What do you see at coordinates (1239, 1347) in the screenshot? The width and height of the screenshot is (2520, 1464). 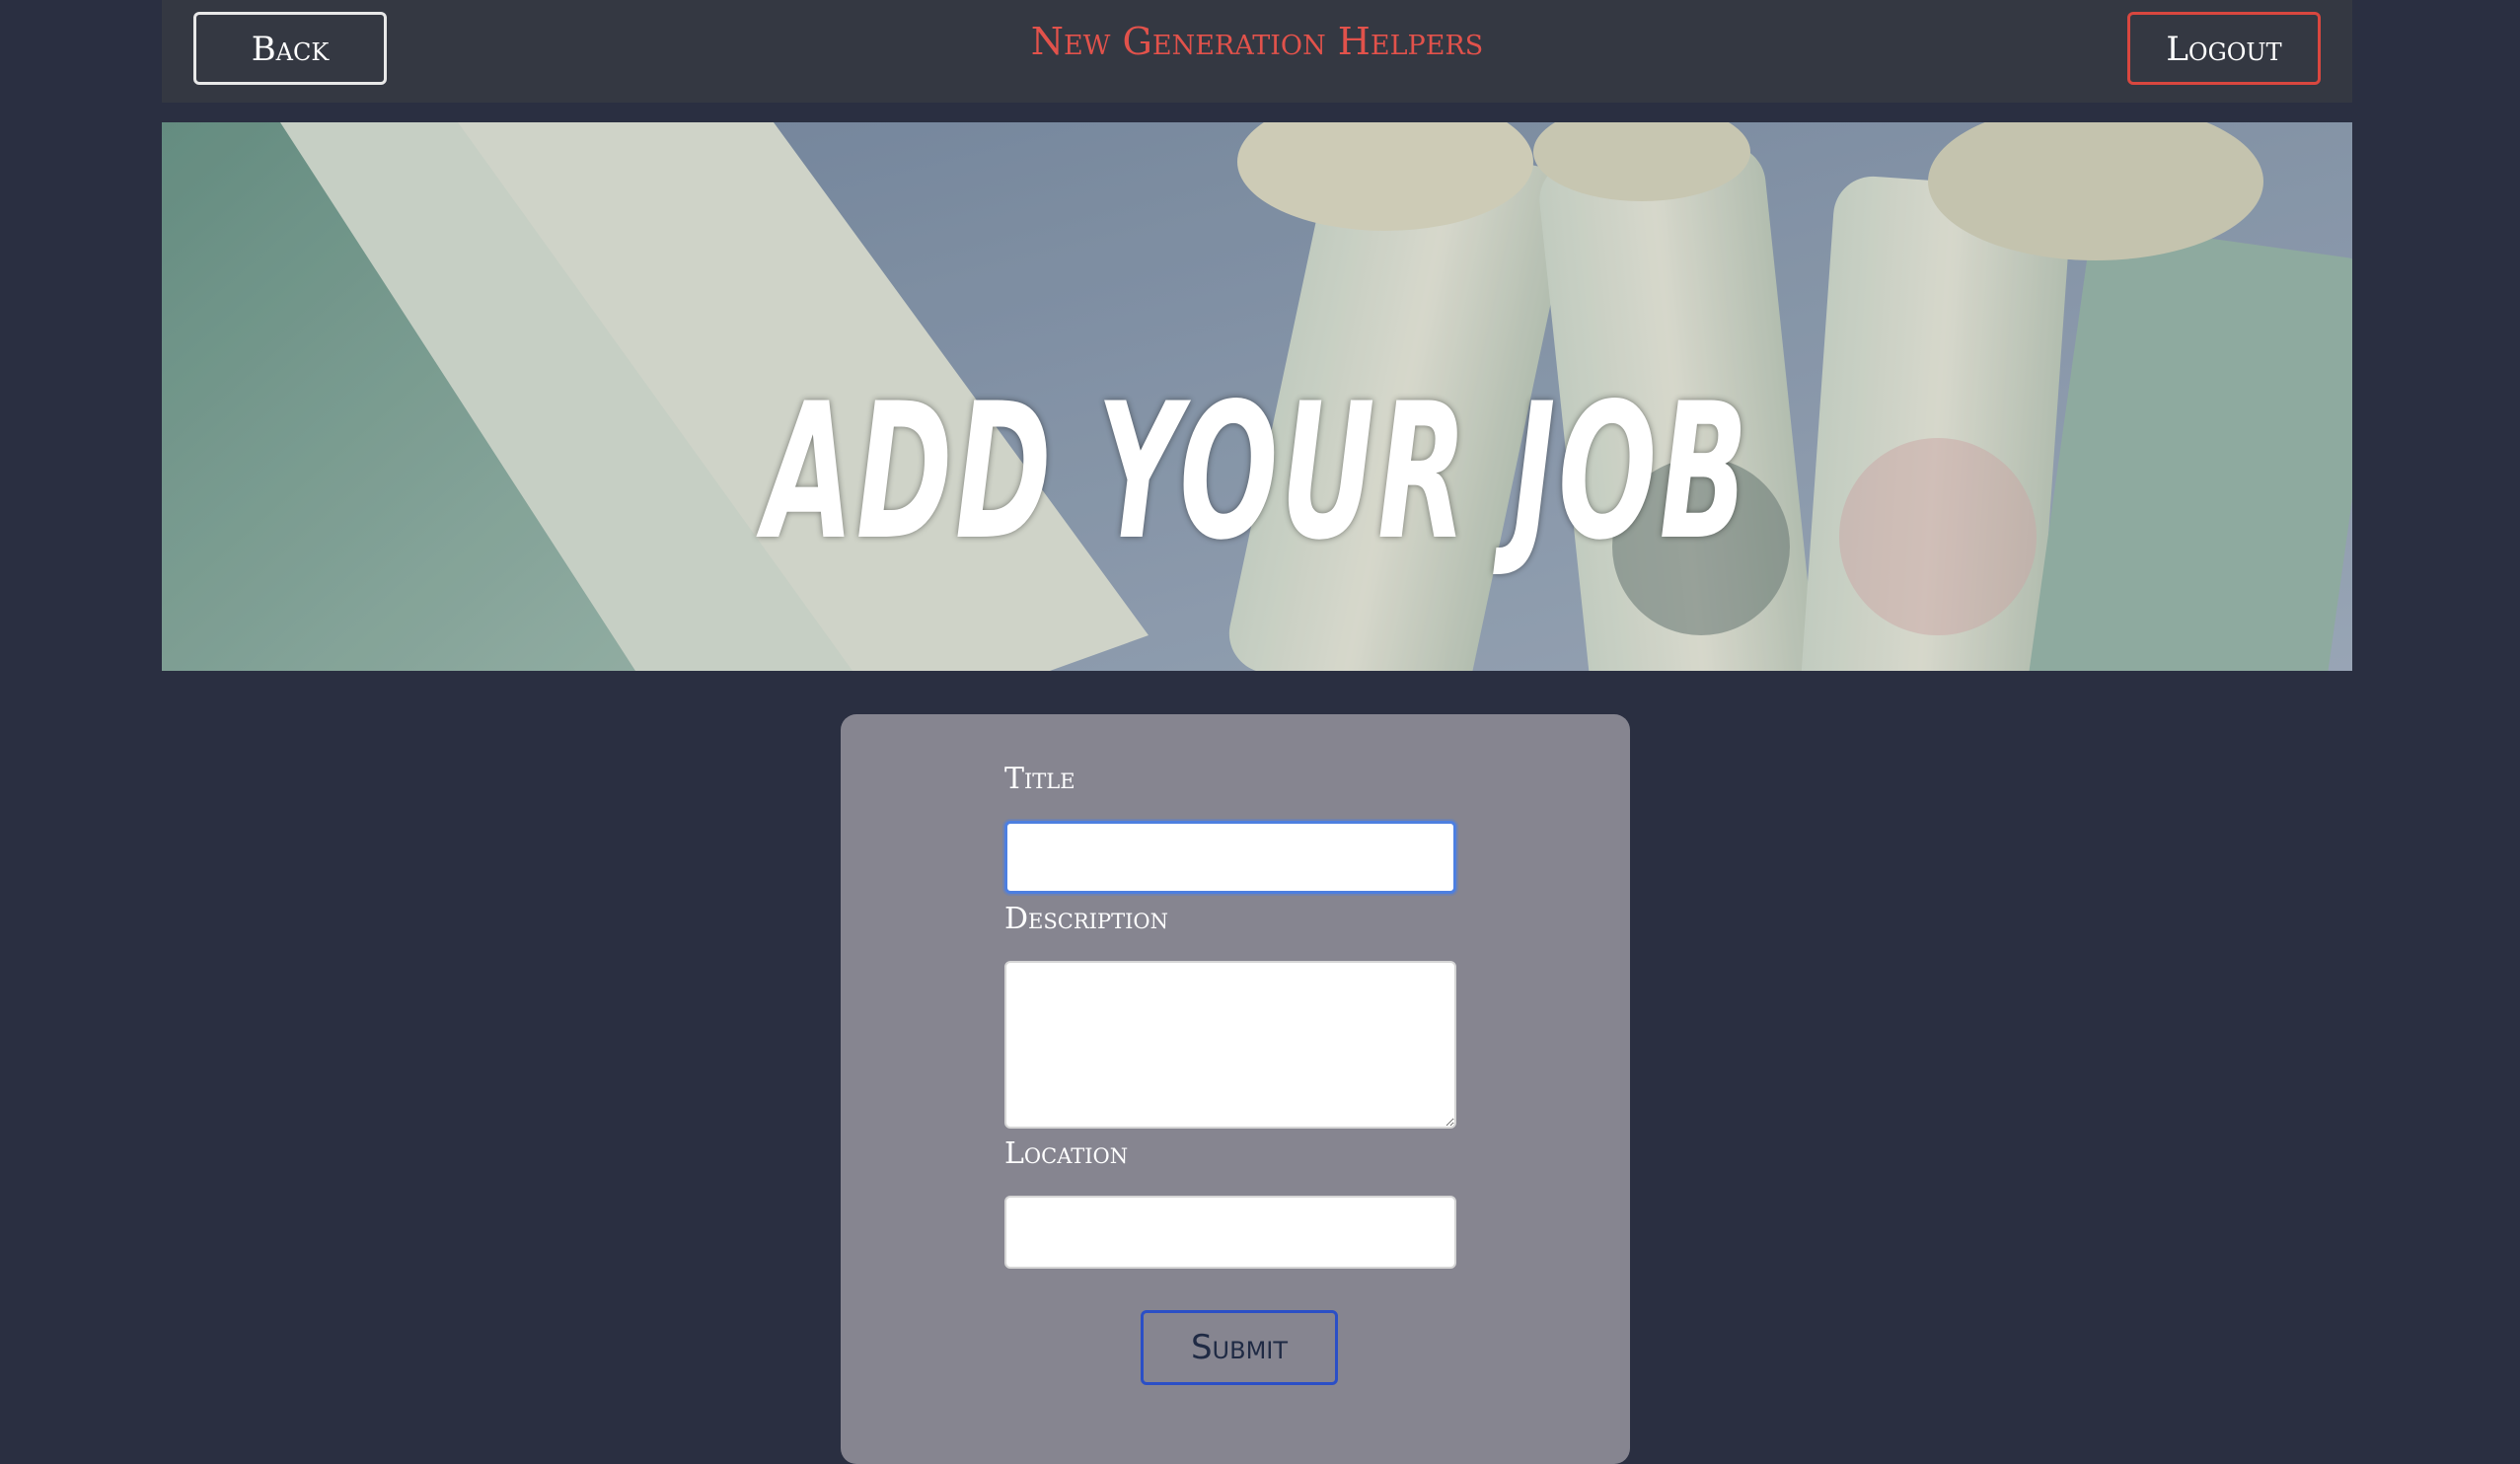 I see `submit-button: Submit` at bounding box center [1239, 1347].